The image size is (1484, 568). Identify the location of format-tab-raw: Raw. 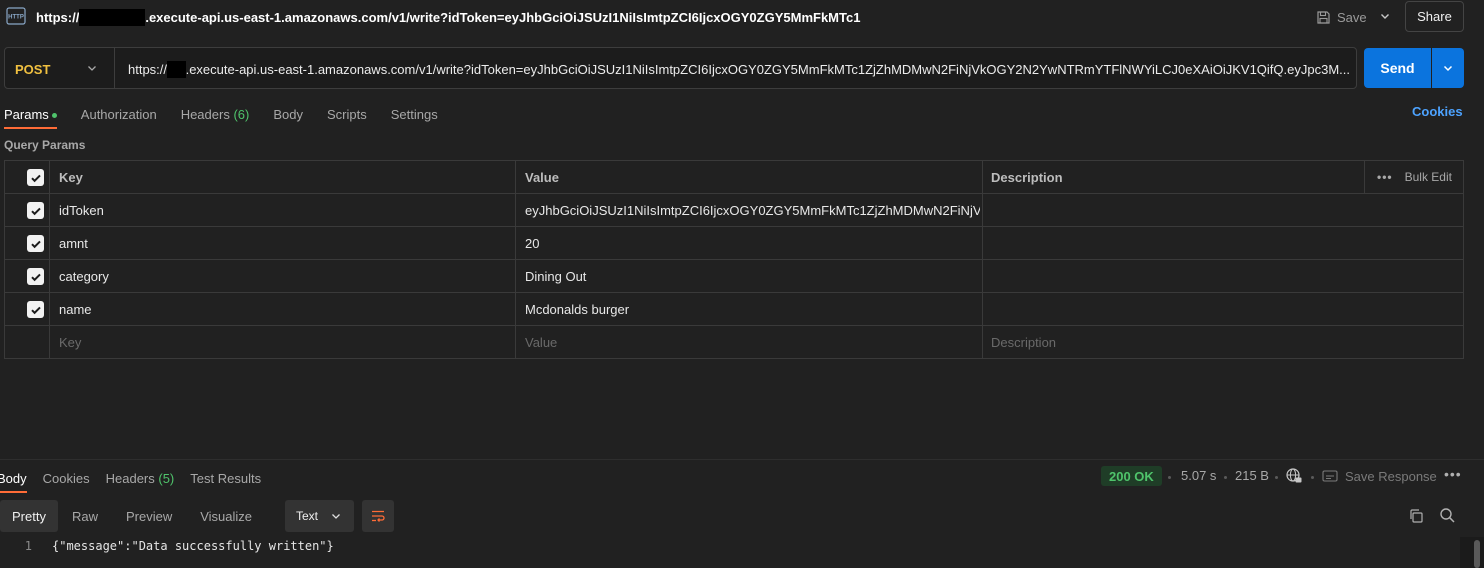
(85, 516).